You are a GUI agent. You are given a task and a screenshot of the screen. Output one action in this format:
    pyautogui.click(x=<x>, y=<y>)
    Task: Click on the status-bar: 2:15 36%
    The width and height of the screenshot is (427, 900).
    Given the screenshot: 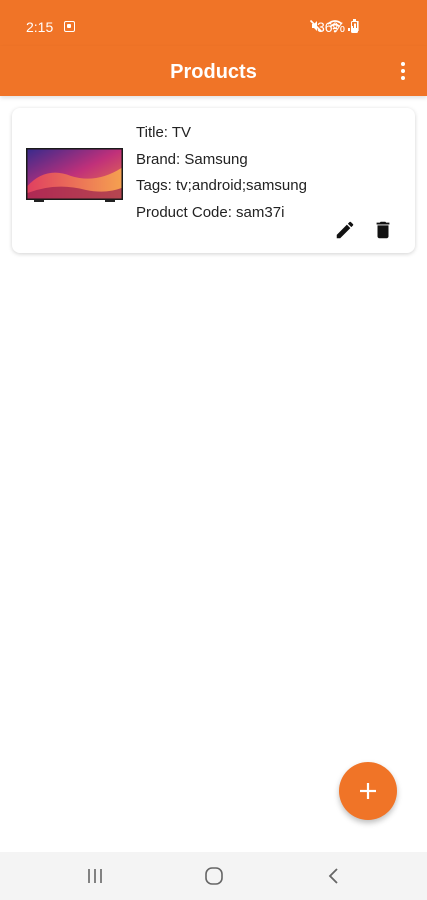 What is the action you would take?
    pyautogui.click(x=213, y=23)
    